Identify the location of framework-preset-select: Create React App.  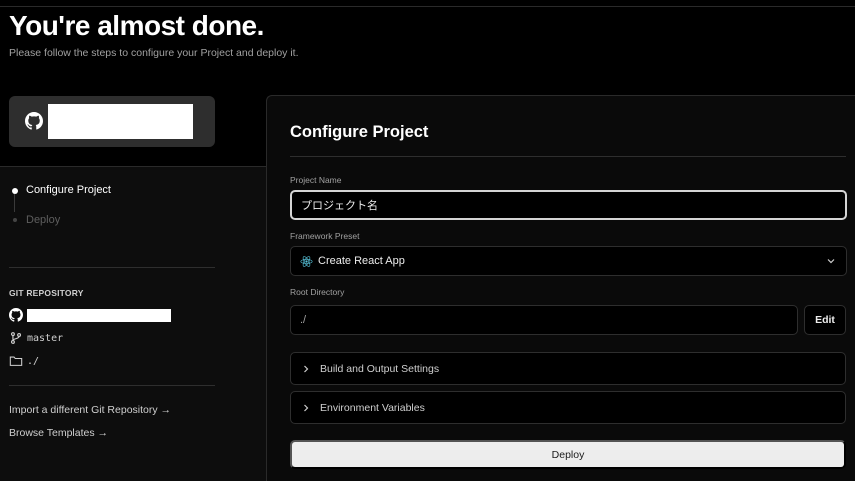
(568, 261).